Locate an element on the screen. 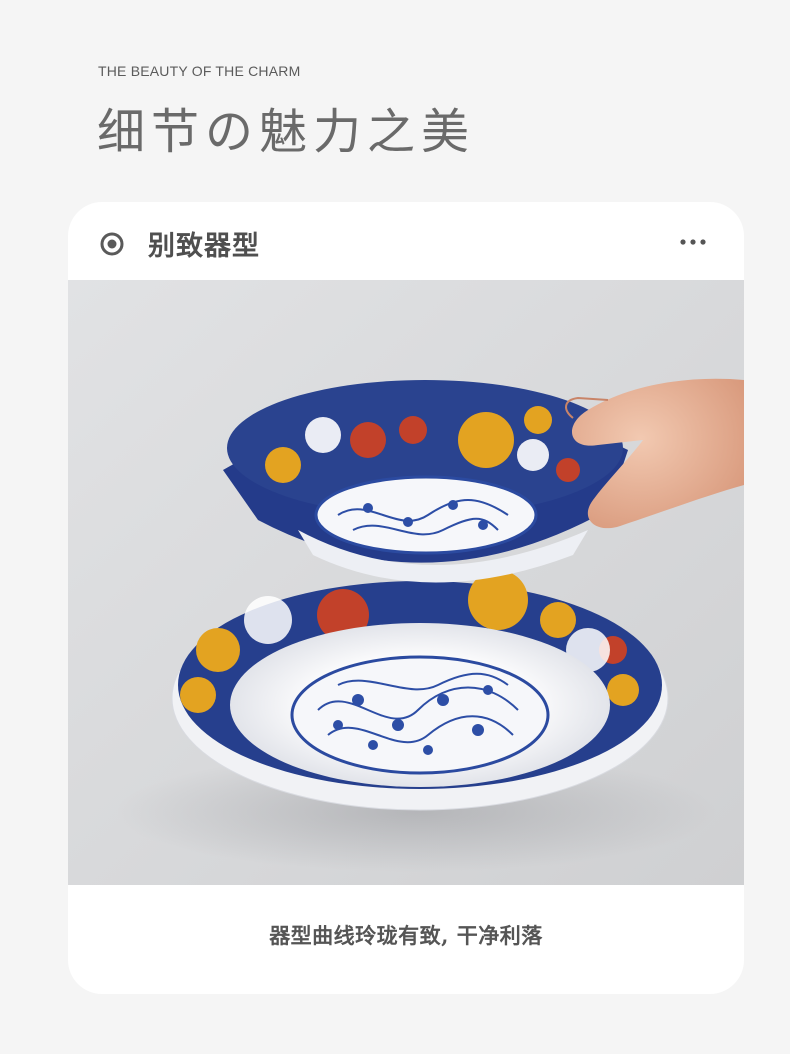 The width and height of the screenshot is (790, 1054). more-dots-icon is located at coordinates (693, 242).